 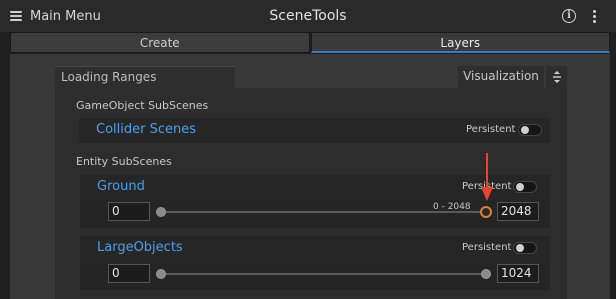 What do you see at coordinates (518, 273) in the screenshot?
I see `max-range-input: 1024` at bounding box center [518, 273].